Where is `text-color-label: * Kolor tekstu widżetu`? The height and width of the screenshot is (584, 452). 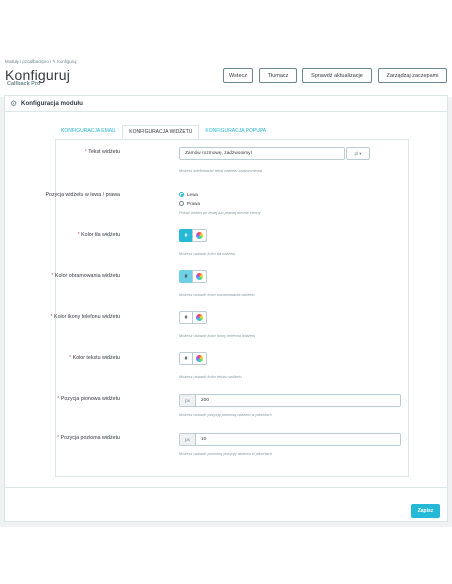 text-color-label: * Kolor tekstu widżetu is located at coordinates (94, 358).